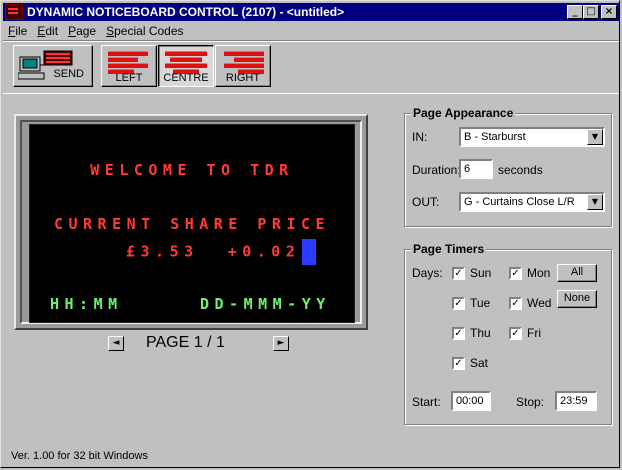 The image size is (622, 470). Describe the element at coordinates (480, 303) in the screenshot. I see `tue-label: Tue` at that location.